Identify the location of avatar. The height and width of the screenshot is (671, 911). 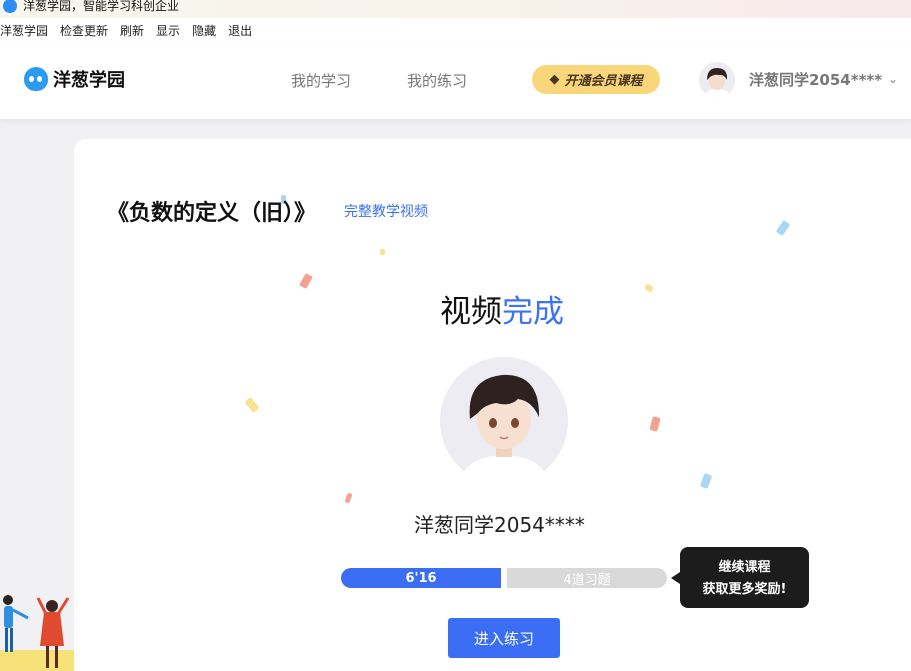
(717, 80).